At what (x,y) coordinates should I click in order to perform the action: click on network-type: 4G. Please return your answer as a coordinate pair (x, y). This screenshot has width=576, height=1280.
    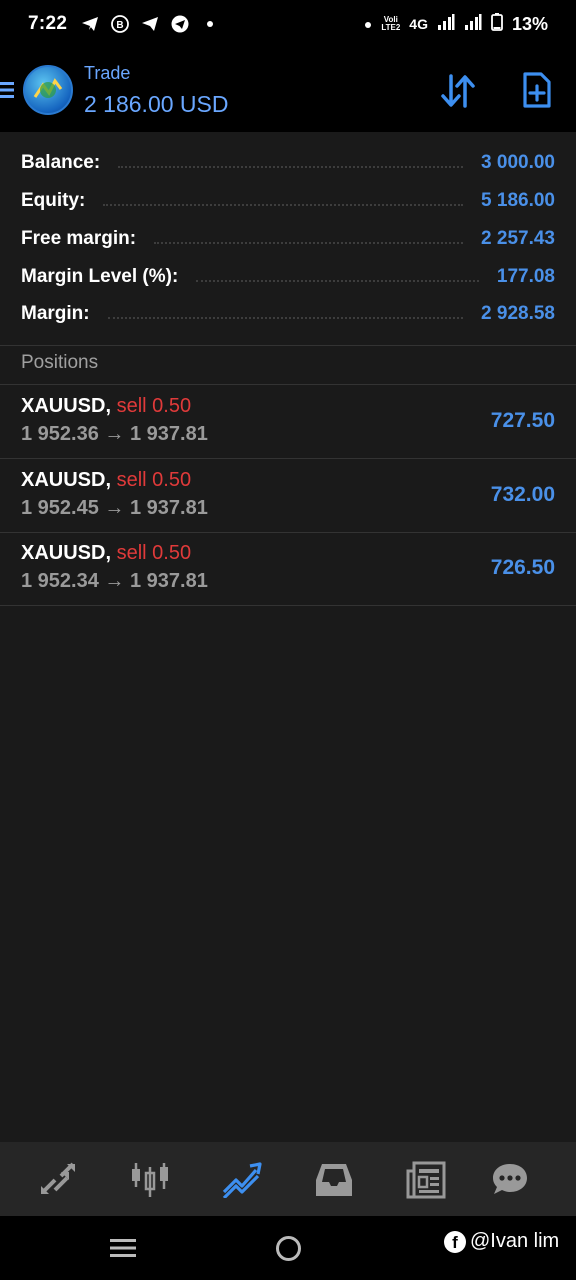
    Looking at the image, I should click on (418, 24).